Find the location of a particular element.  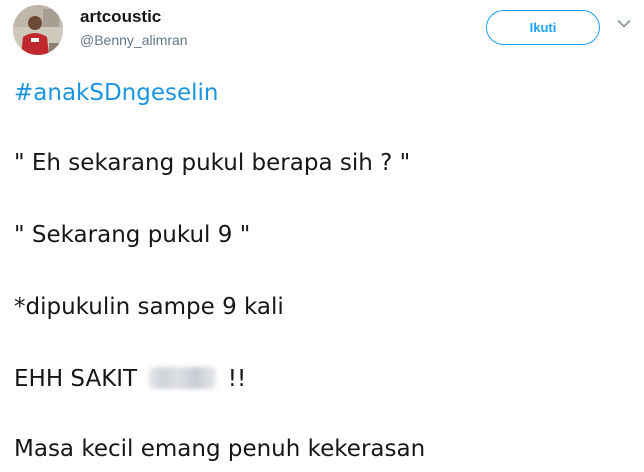

tweet-line-3: *dipukulin sampe 9 kali is located at coordinates (149, 307).